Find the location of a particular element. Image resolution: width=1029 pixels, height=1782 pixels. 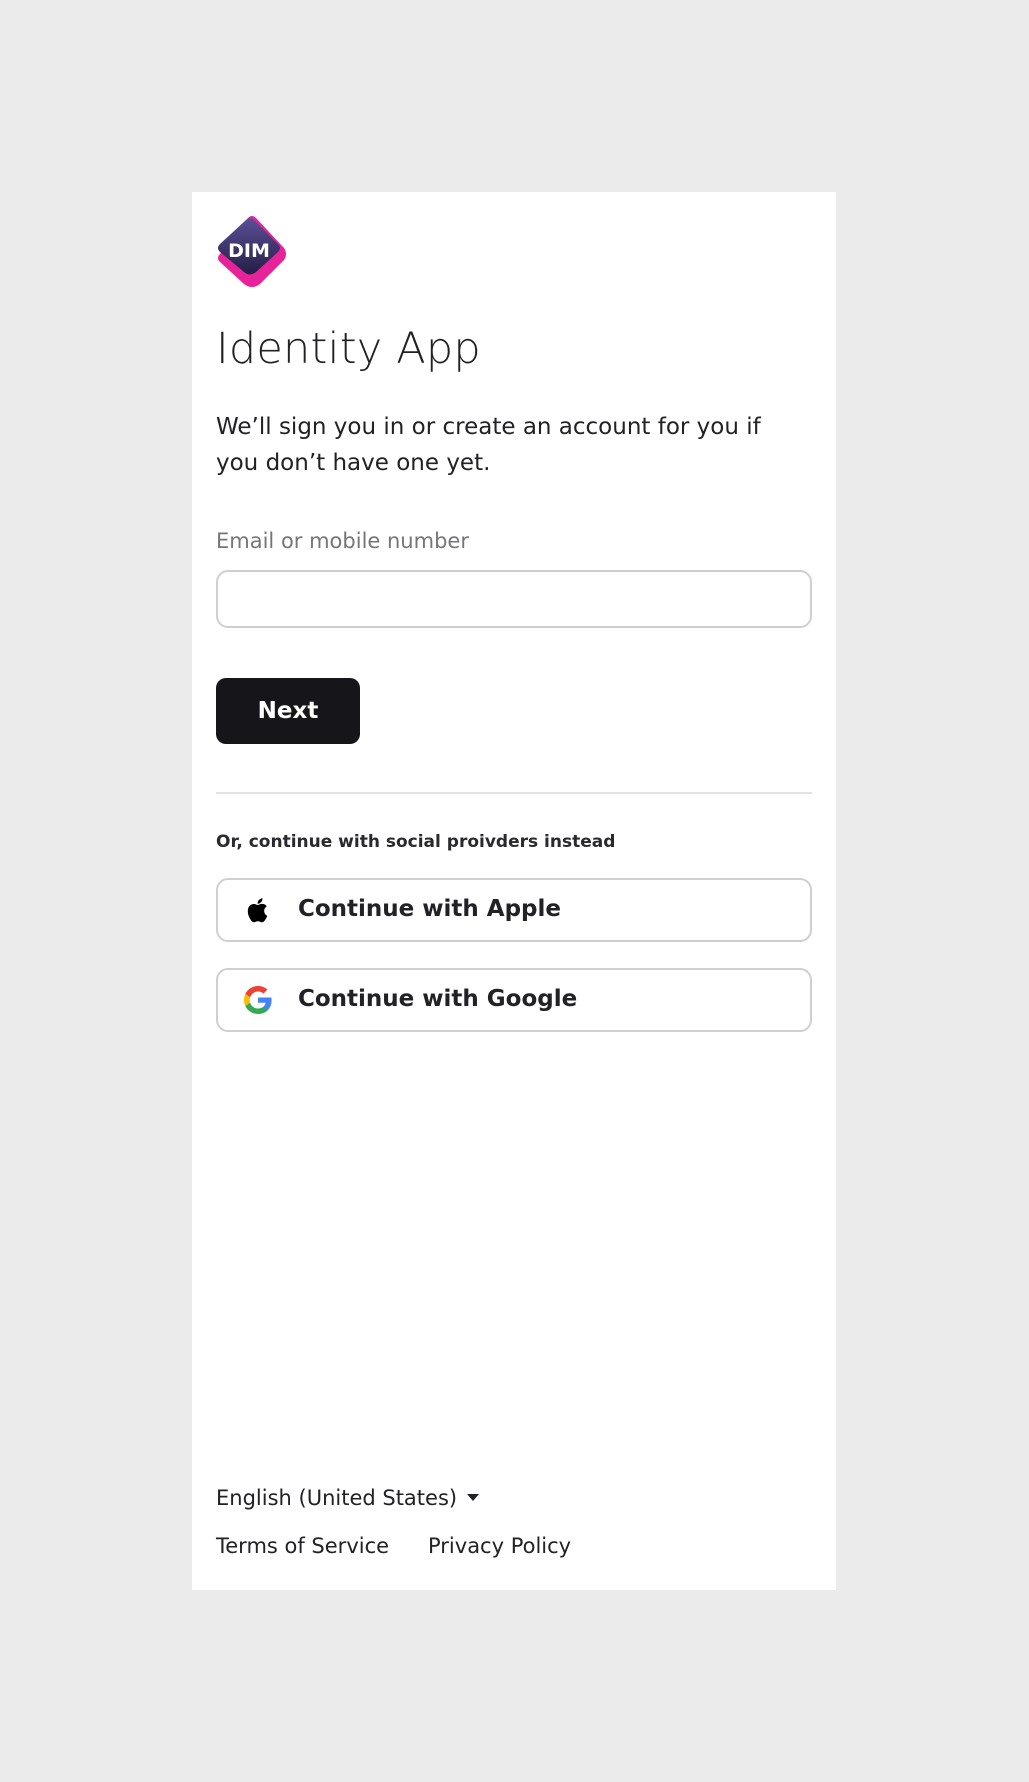

email-field is located at coordinates (514, 599).